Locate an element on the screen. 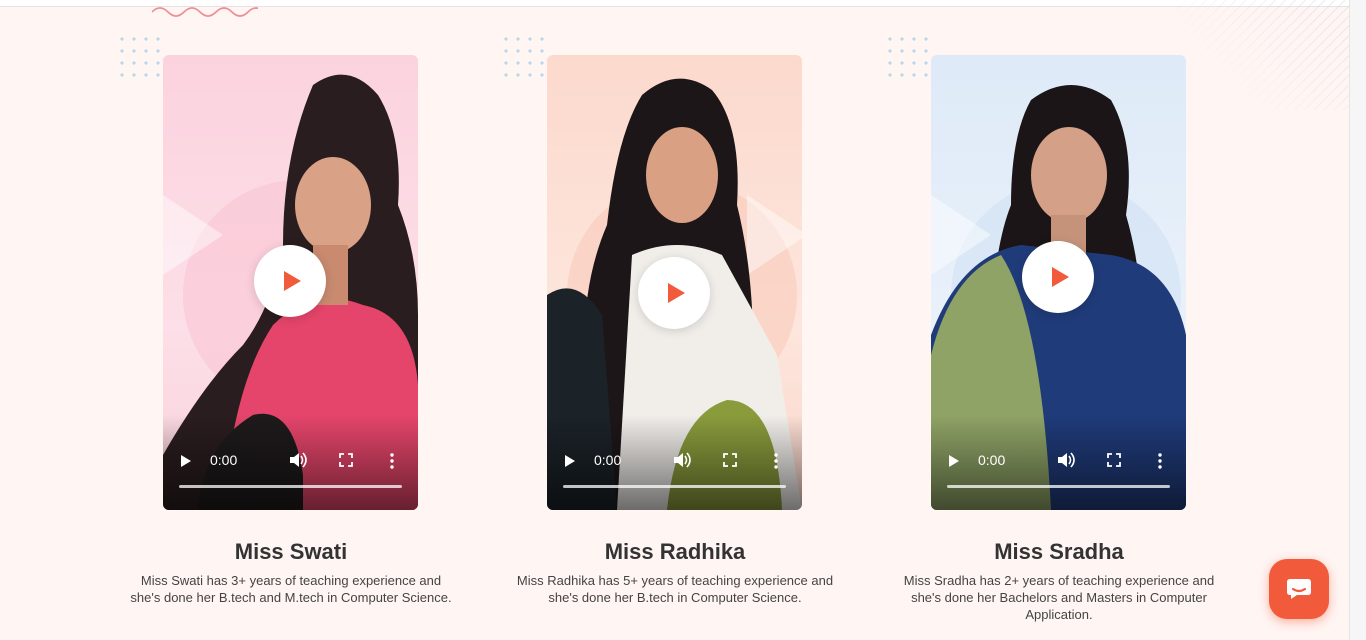  chat-icon is located at coordinates (1299, 589).